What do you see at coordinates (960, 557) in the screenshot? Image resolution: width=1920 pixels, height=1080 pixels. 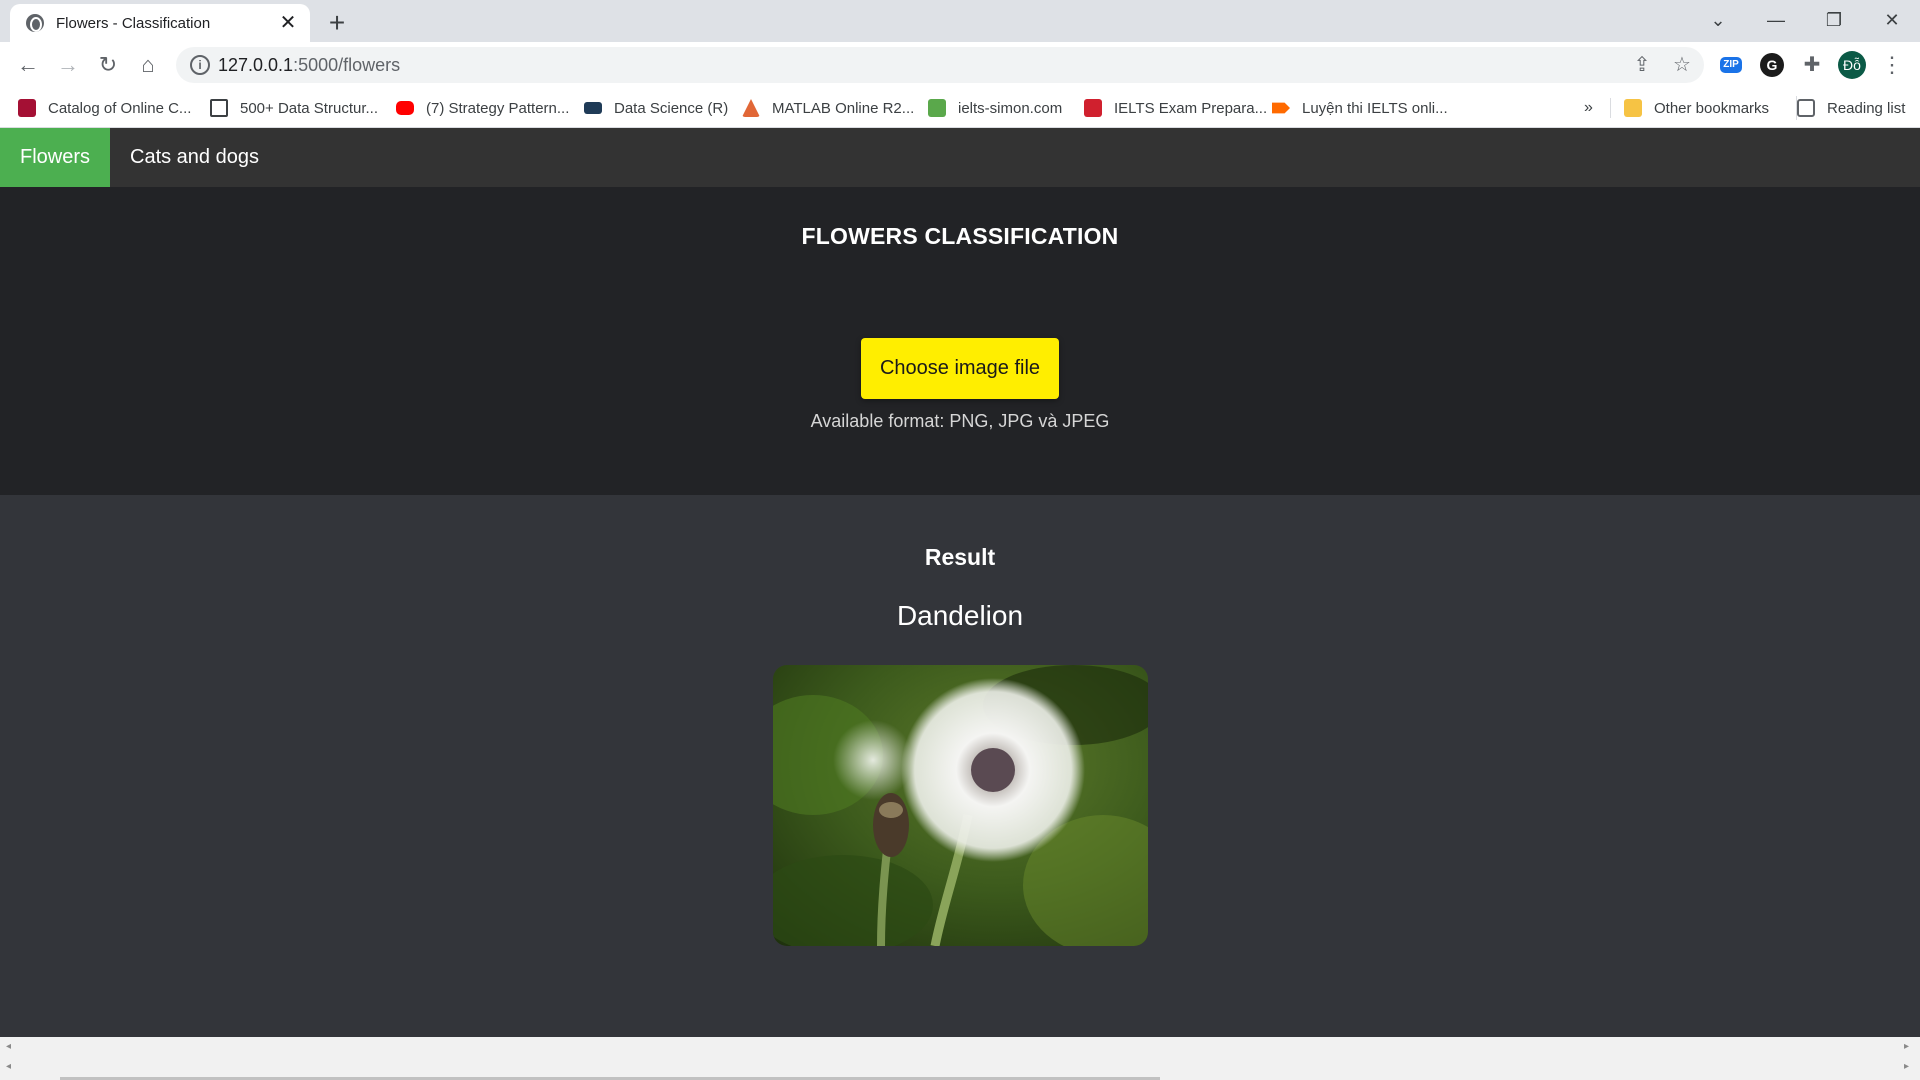 I see `result-heading: Result` at bounding box center [960, 557].